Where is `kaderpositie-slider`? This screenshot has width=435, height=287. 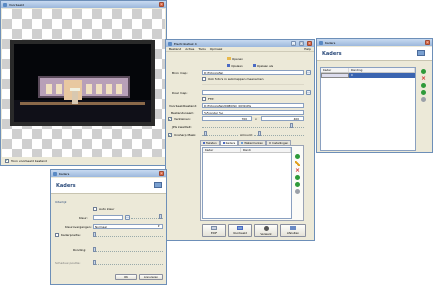 kaderpositie-slider is located at coordinates (128, 234).